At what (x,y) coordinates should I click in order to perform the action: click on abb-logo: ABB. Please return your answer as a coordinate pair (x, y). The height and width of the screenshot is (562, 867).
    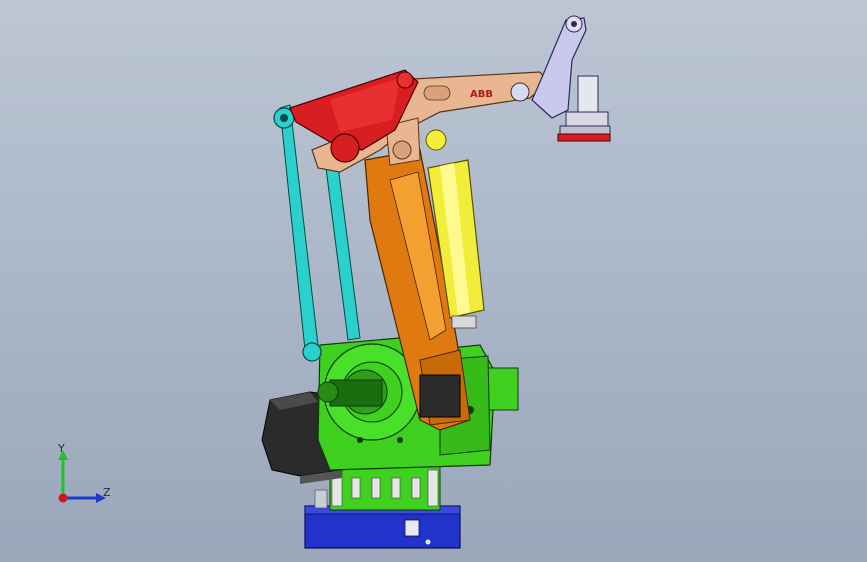
    Looking at the image, I should click on (481, 94).